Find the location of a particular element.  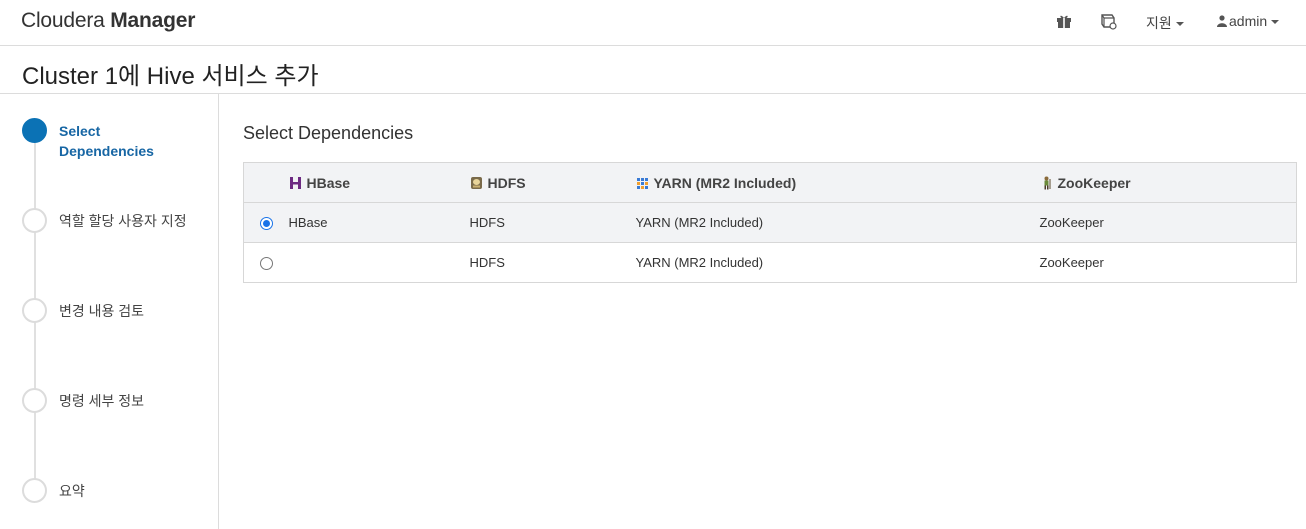

title-bar: Cluster 1에 Hive 서비스 추가 is located at coordinates (653, 70).